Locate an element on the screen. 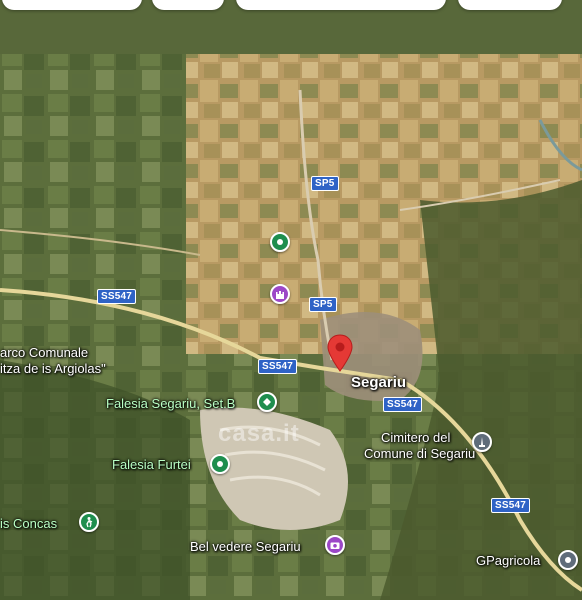  place-label-belvedere: Bel vedere Segariu is located at coordinates (245, 546).